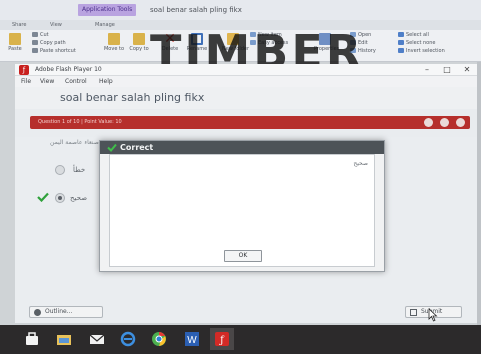  I want to click on question-progress-bar: Question 1 of 10 | Point Value: 10, so click(250, 122).